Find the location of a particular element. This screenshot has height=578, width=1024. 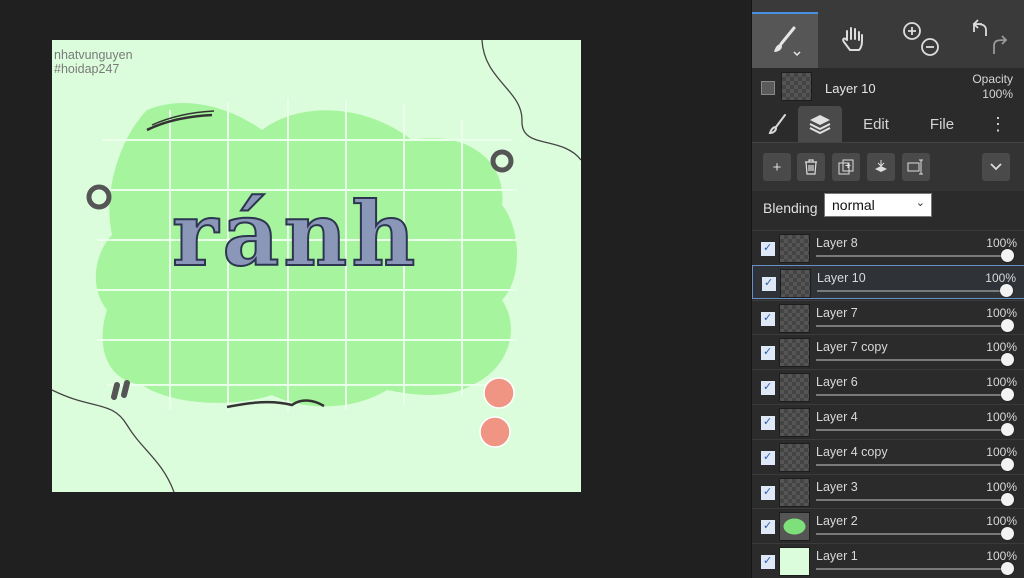

delete-layer-button is located at coordinates (811, 167).